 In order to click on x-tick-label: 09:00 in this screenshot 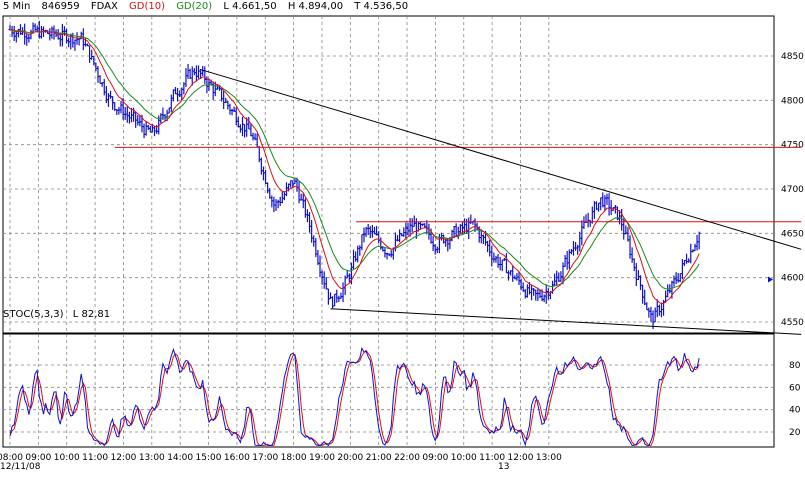, I will do `click(435, 458)`.